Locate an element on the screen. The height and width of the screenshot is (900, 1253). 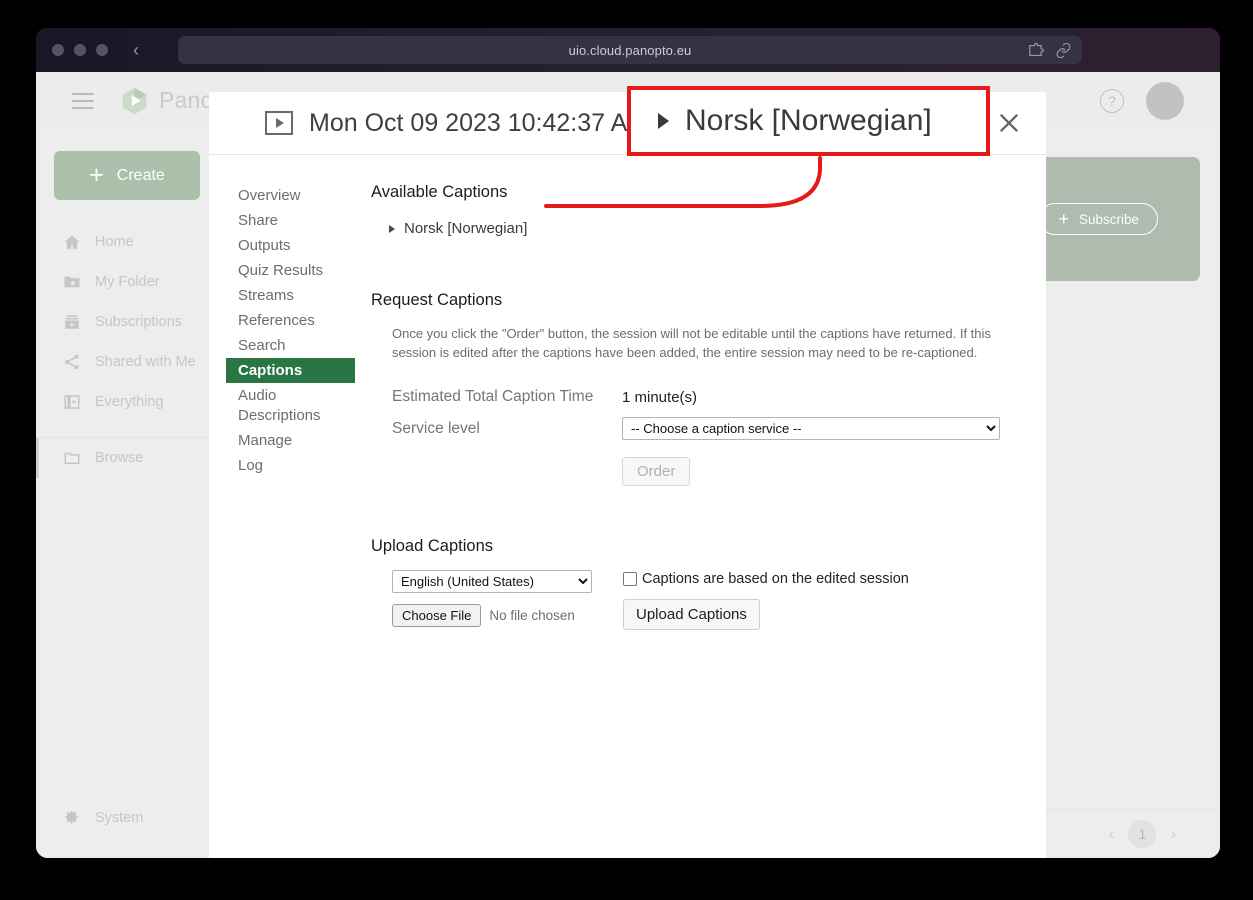
caption-track-label: Norsk [Norwegian] is located at coordinates (466, 228).